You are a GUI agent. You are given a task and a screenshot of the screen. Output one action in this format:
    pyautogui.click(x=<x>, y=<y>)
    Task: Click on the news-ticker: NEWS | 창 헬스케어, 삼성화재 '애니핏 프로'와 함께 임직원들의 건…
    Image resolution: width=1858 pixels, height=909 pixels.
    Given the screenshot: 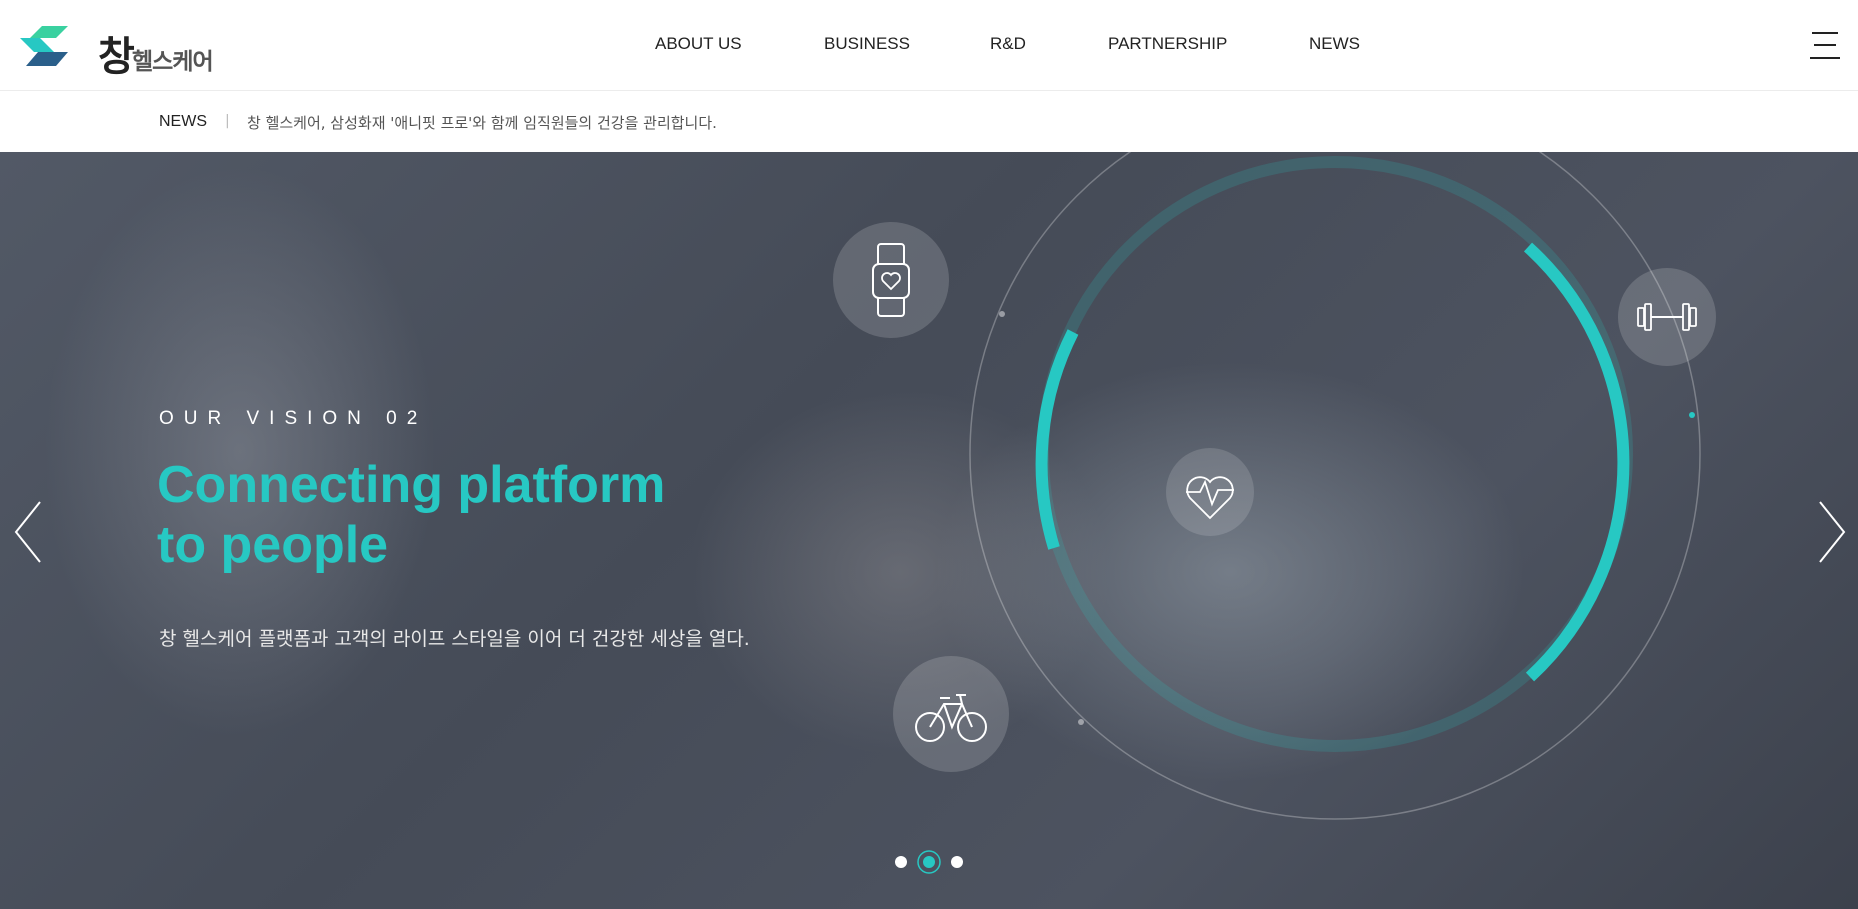 What is the action you would take?
    pyautogui.click(x=929, y=121)
    